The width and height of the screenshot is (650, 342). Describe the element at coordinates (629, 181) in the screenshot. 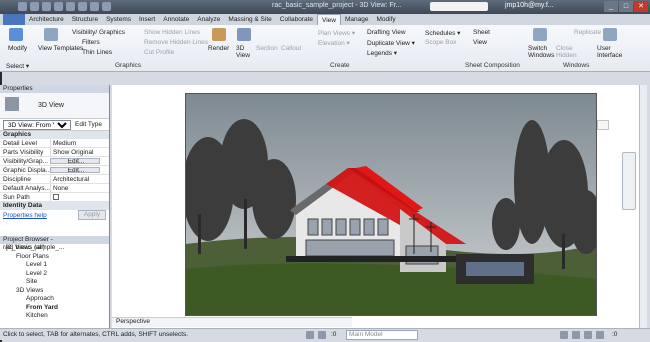

I see `navigation-bar` at that location.